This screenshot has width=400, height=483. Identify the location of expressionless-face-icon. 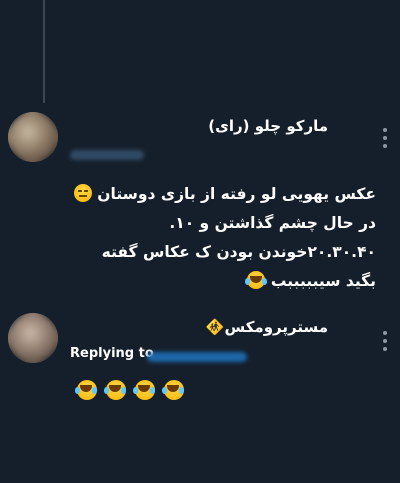
(82, 193).